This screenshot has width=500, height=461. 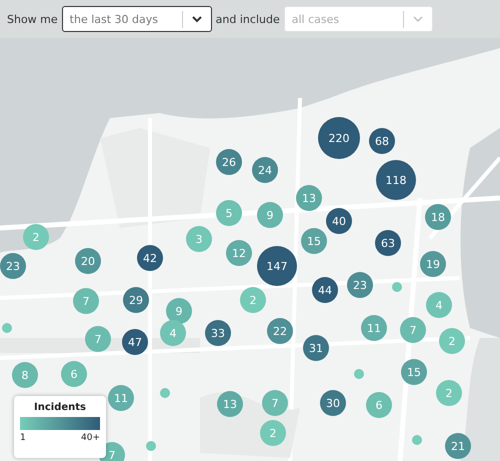 I want to click on filter-label: and include, so click(x=248, y=19).